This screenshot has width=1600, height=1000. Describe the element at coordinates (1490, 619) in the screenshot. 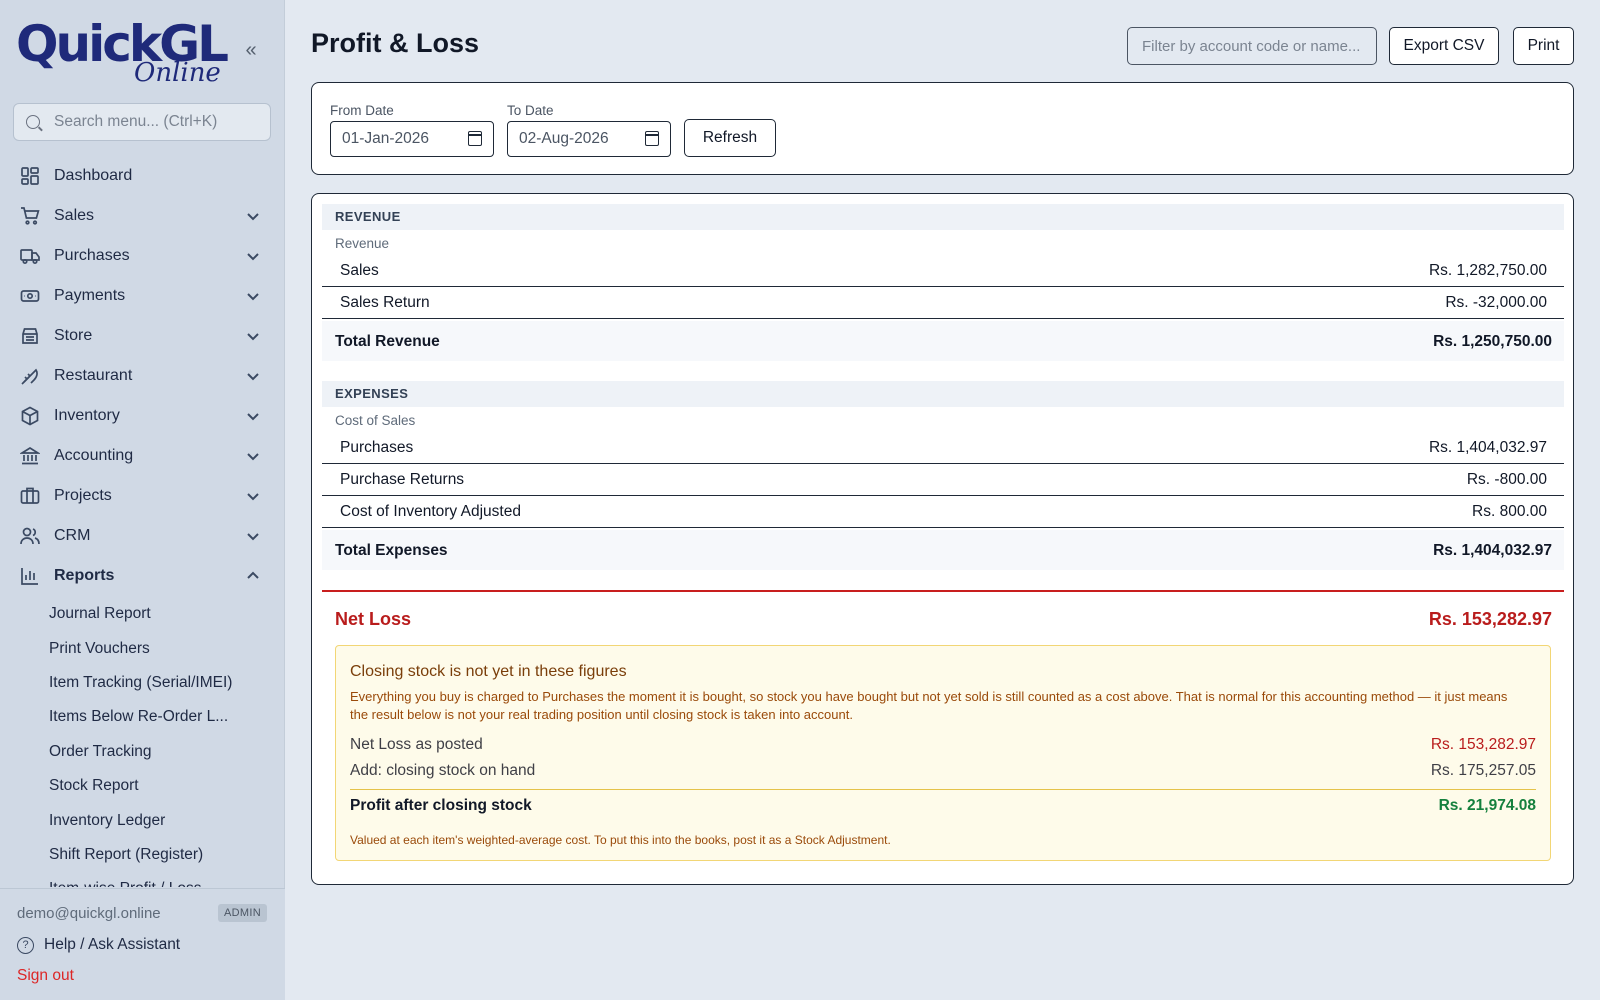

I see `net-loss-amount: Rs. 153,282.97` at that location.